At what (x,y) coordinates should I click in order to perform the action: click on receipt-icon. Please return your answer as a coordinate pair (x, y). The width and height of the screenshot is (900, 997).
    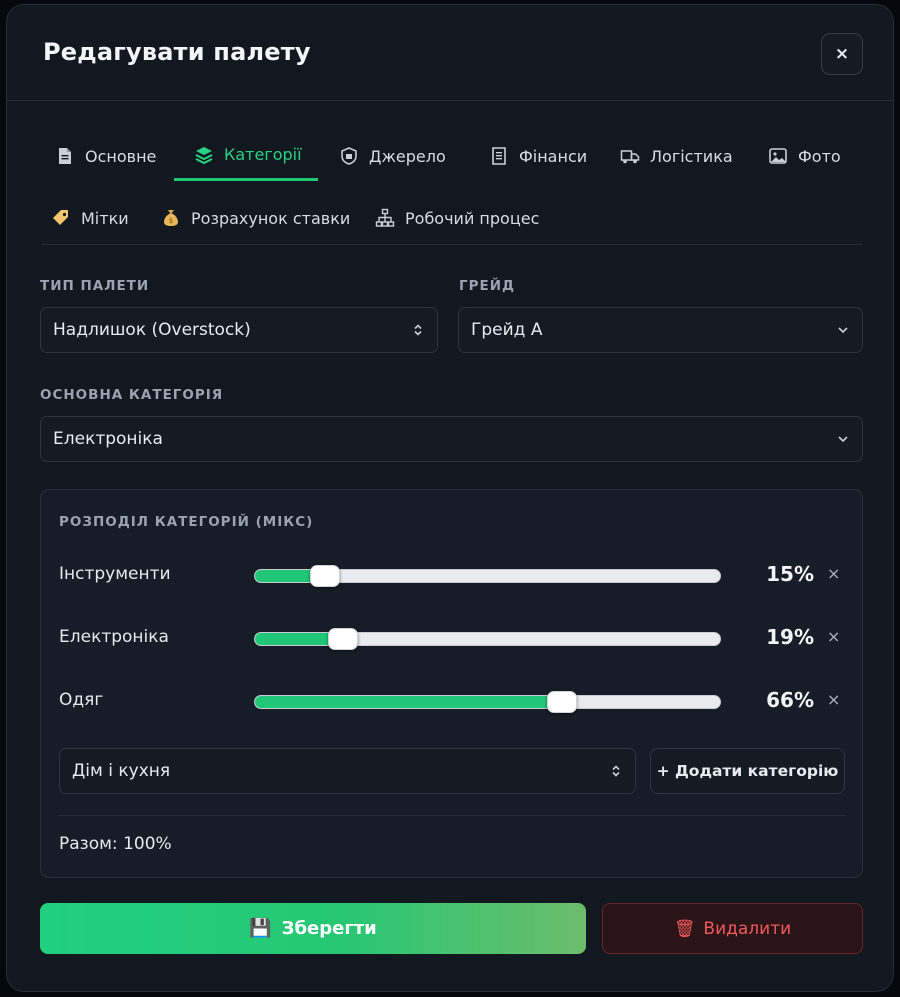
    Looking at the image, I should click on (499, 156).